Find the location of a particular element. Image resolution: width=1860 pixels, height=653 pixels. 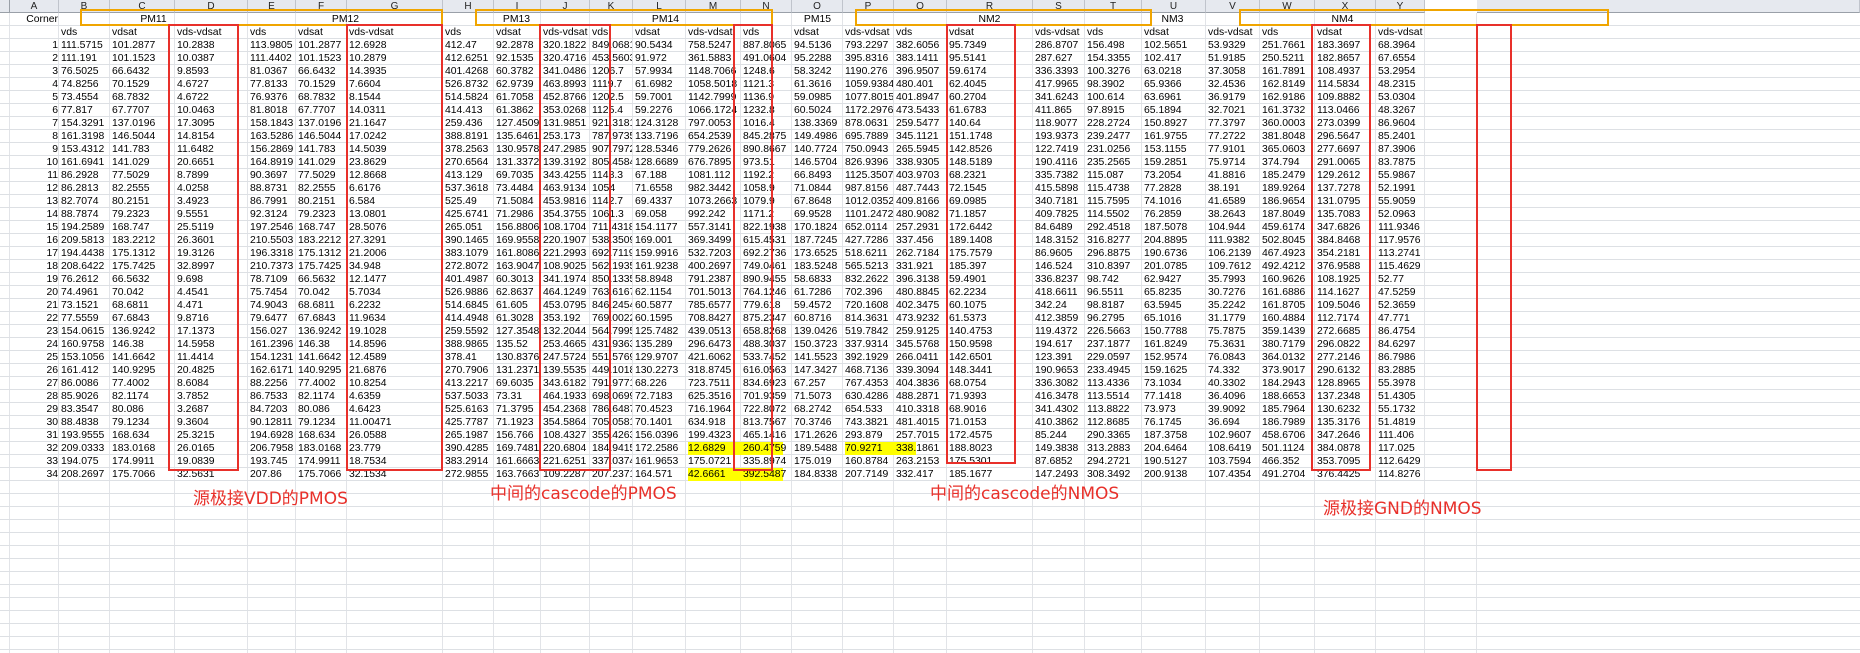

data-cell: 1172.2976 is located at coordinates (869, 110).